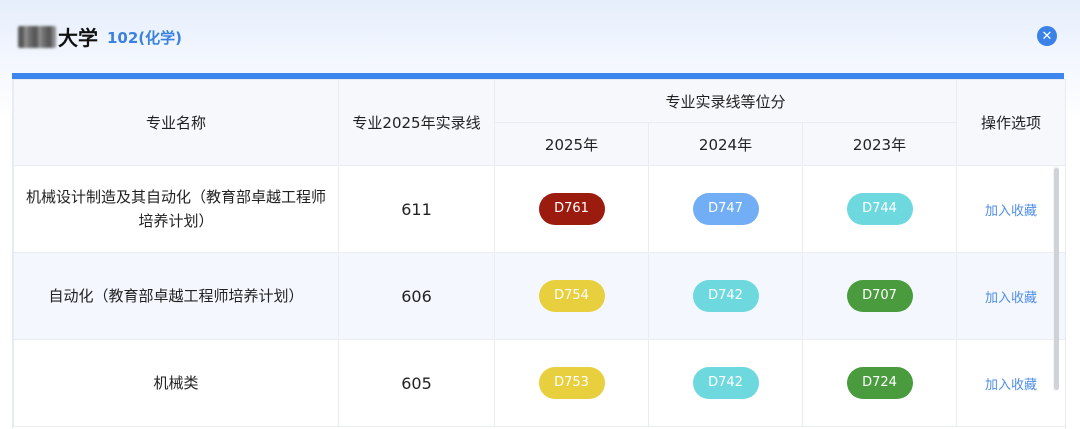  What do you see at coordinates (571, 383) in the screenshot?
I see `rank-pill-2025: D753` at bounding box center [571, 383].